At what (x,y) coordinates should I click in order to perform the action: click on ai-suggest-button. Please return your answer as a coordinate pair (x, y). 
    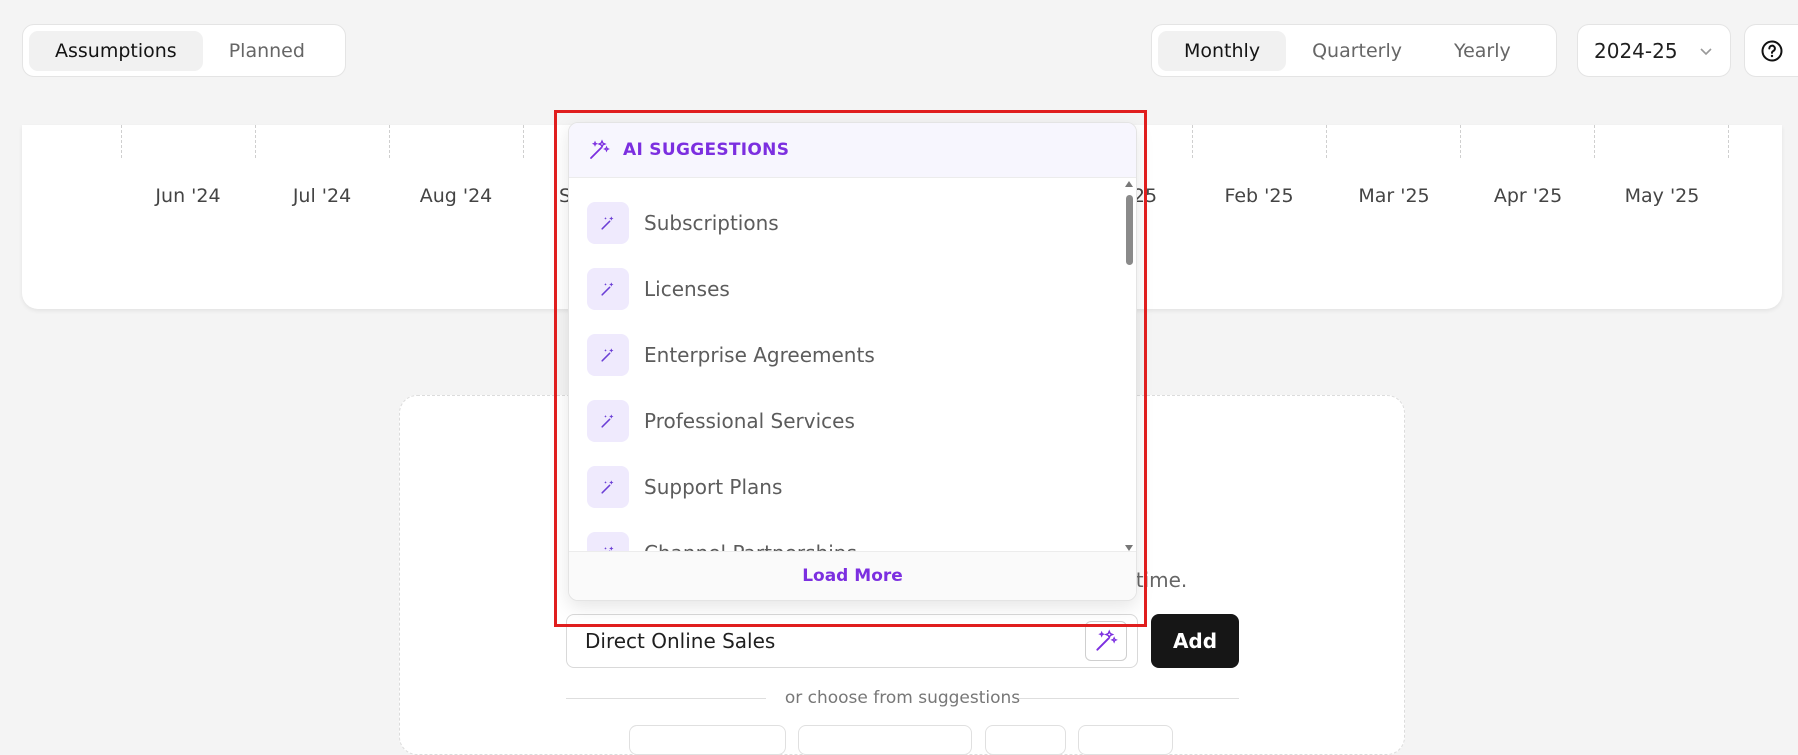
    Looking at the image, I should click on (1106, 641).